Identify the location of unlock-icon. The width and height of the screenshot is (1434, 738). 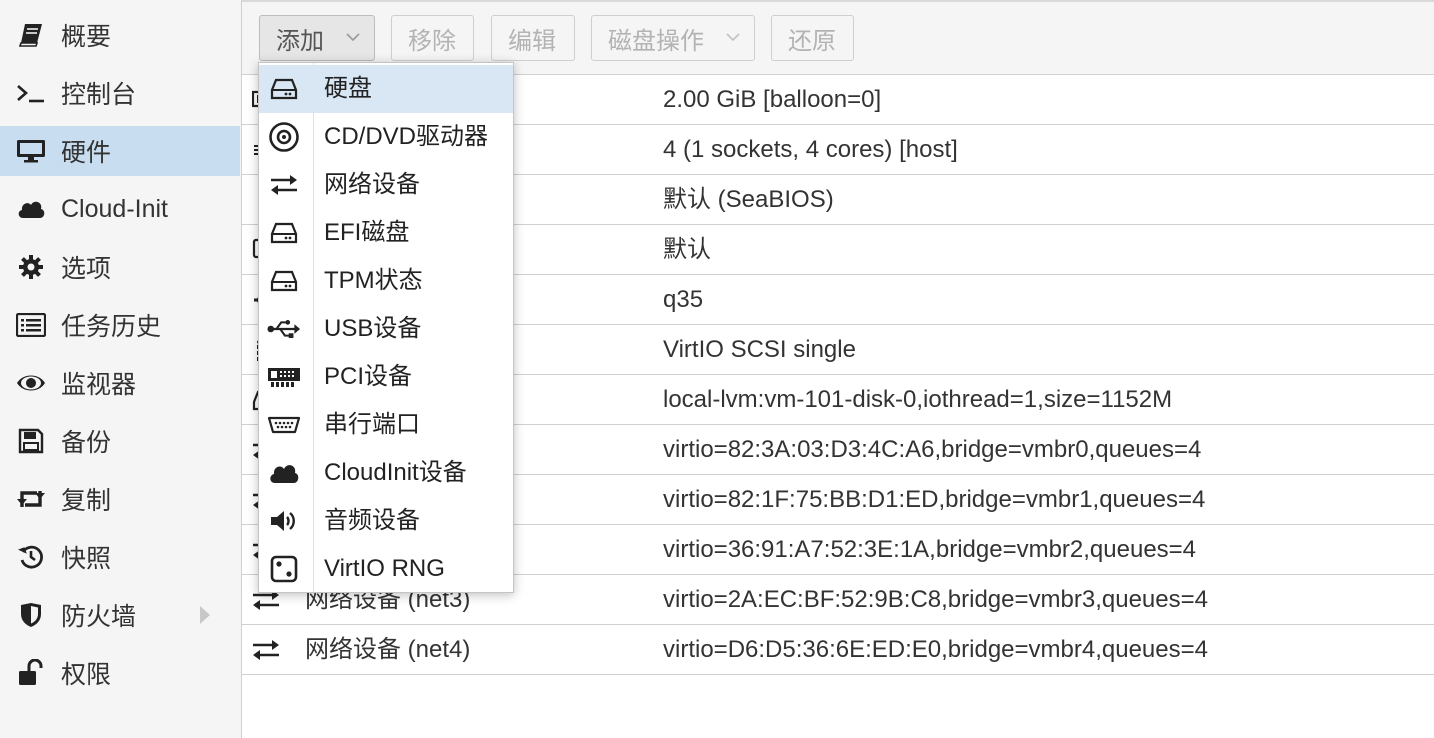
(31, 673).